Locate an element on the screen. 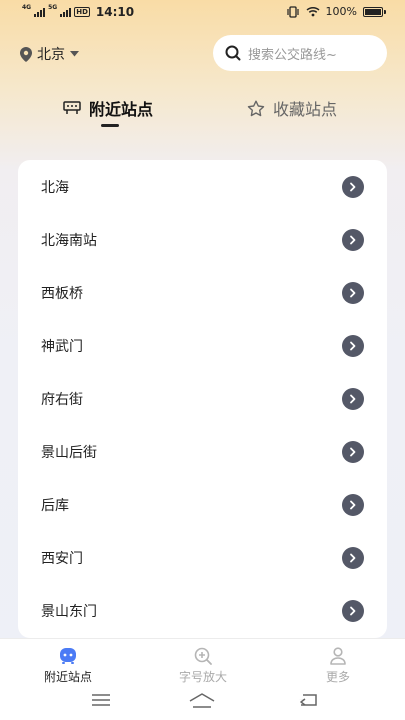  battery-percent: 100% is located at coordinates (341, 11).